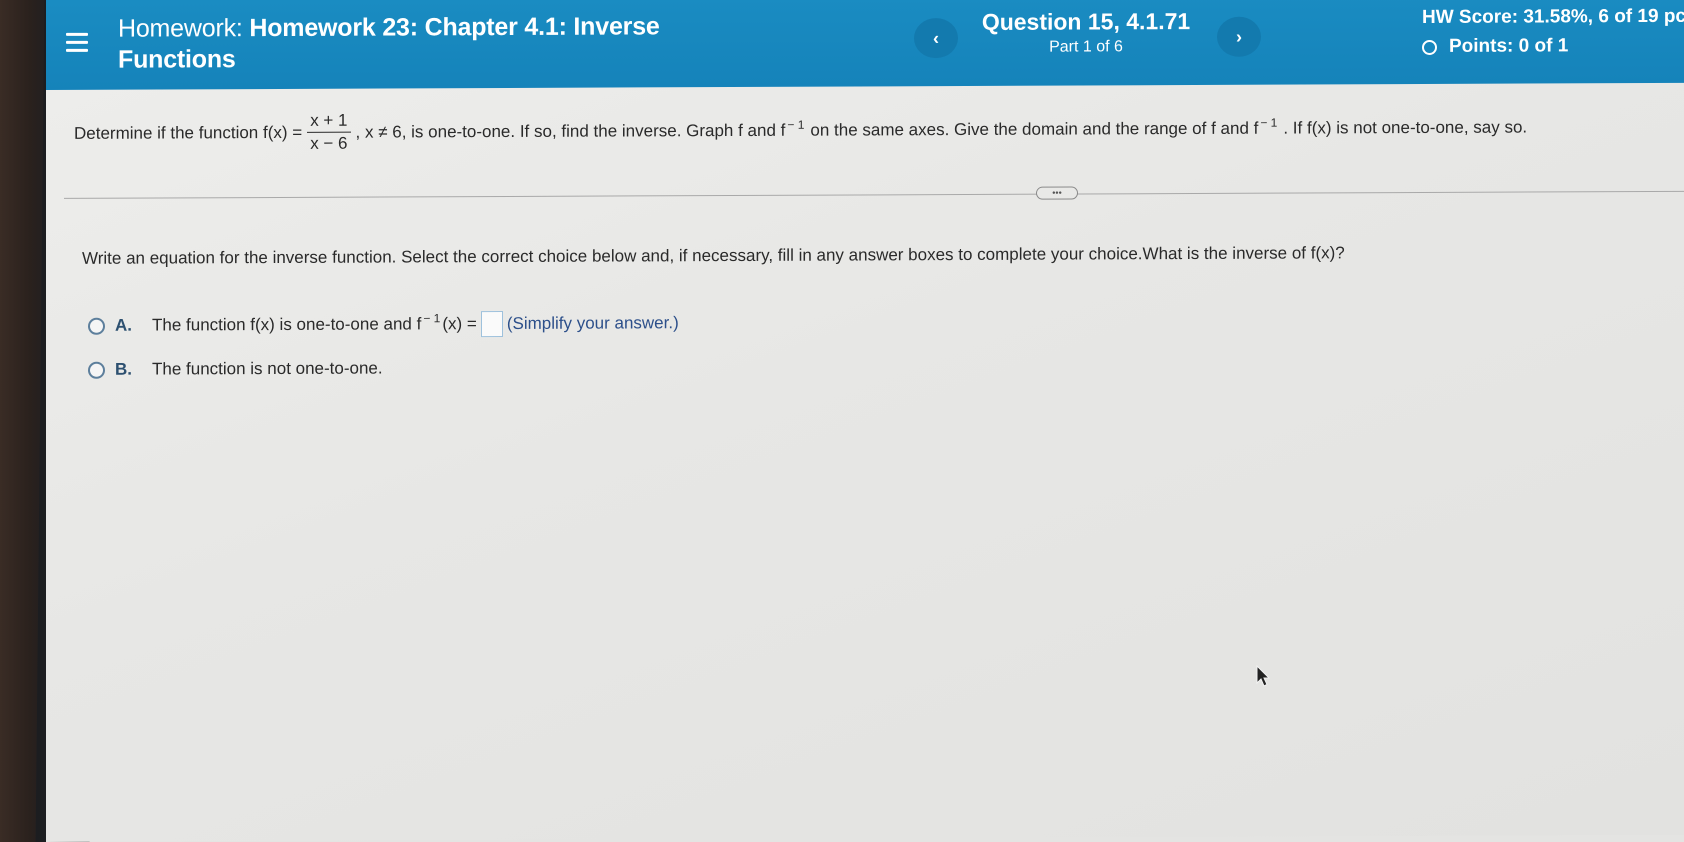 The image size is (1684, 842). I want to click on simplify-hint: (Simplify your answer.), so click(592, 323).